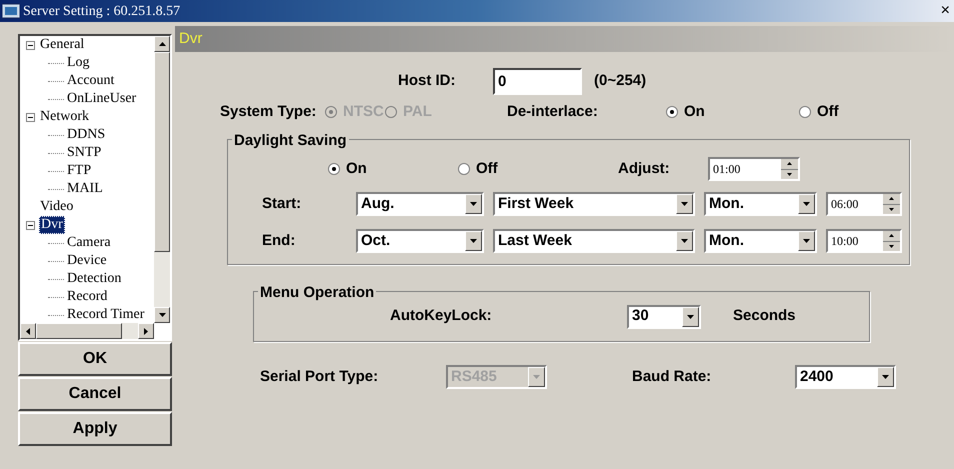 The height and width of the screenshot is (469, 954). What do you see at coordinates (320, 376) in the screenshot?
I see `field-label: Serial Port Type:` at bounding box center [320, 376].